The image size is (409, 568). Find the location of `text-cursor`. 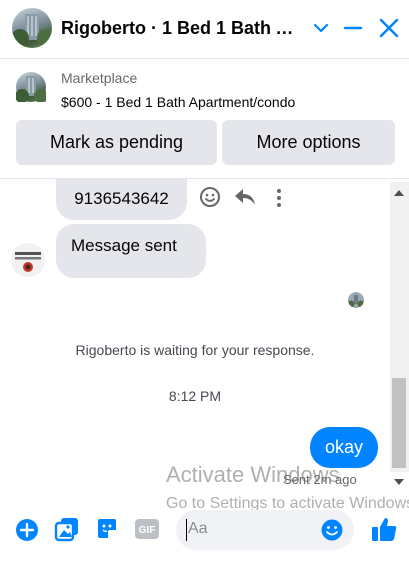

text-cursor is located at coordinates (186, 530).